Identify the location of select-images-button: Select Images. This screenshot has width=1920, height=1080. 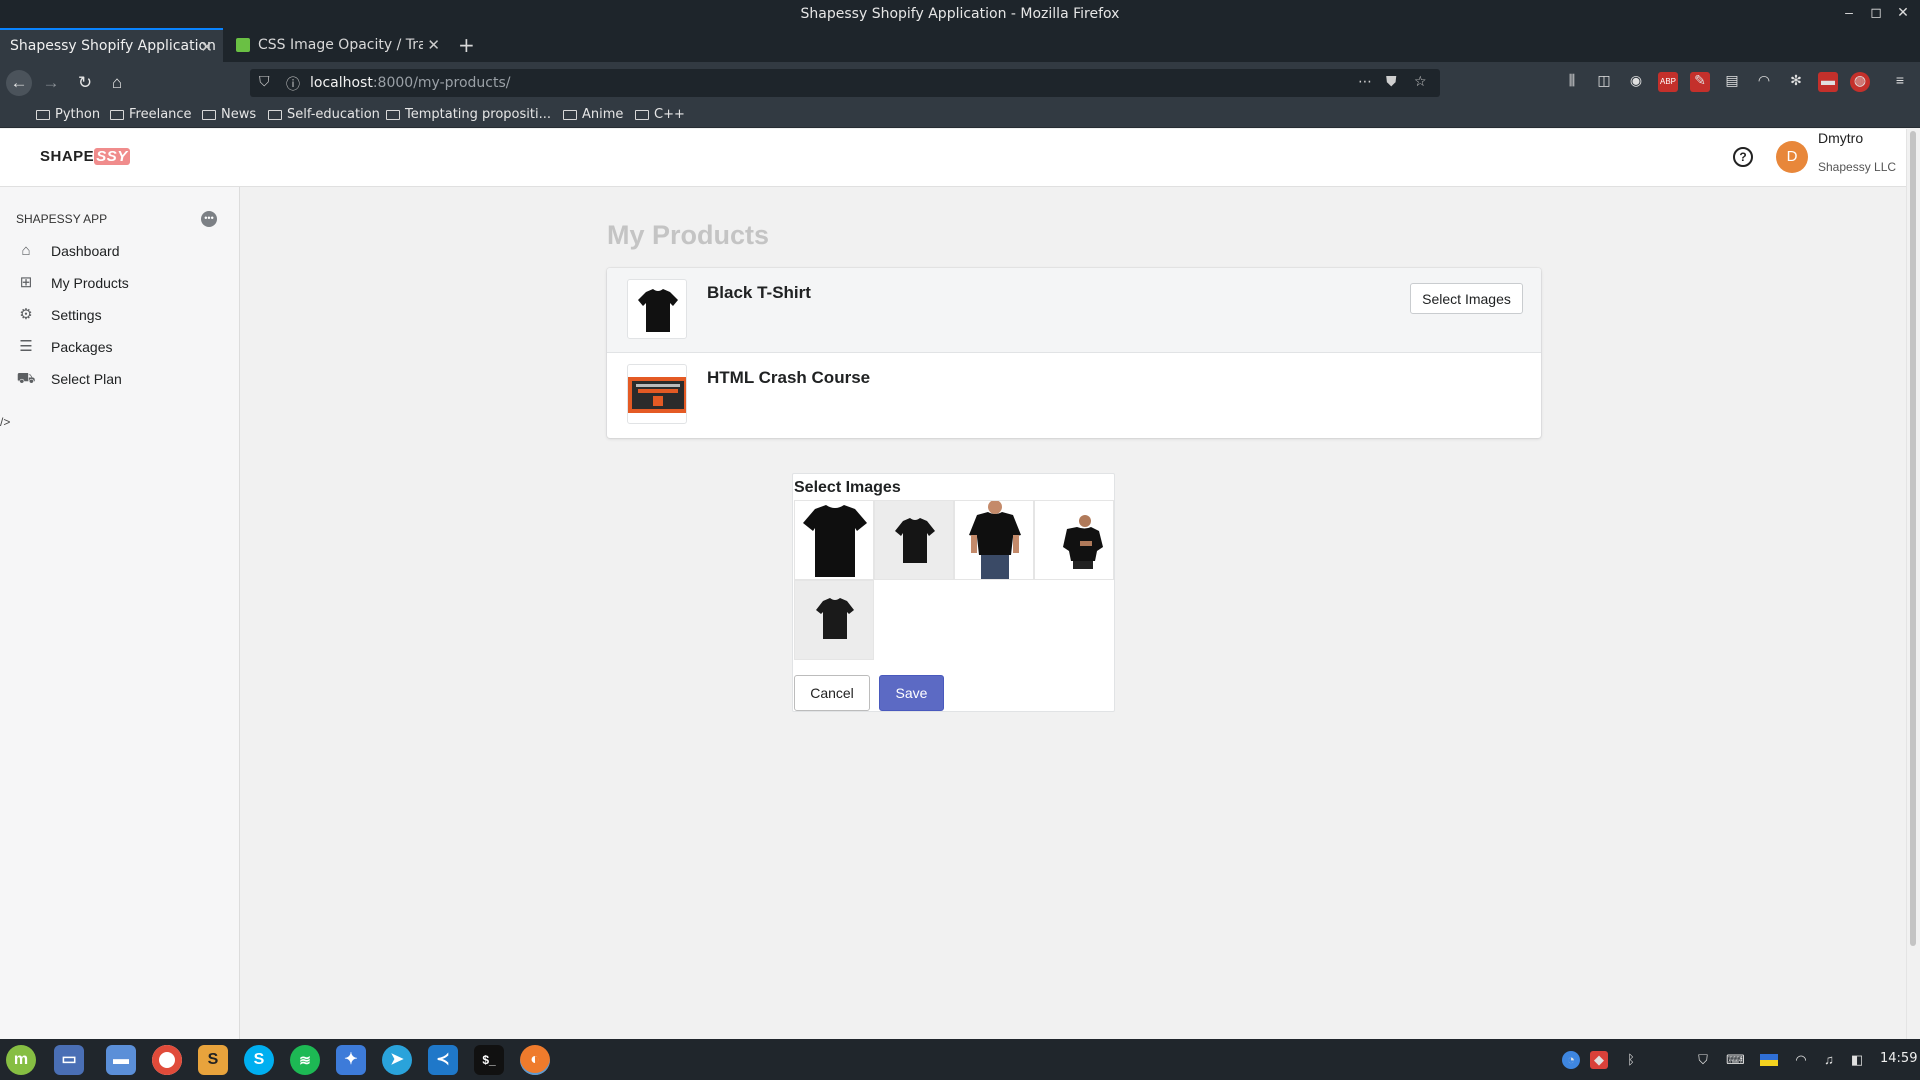
(1466, 298).